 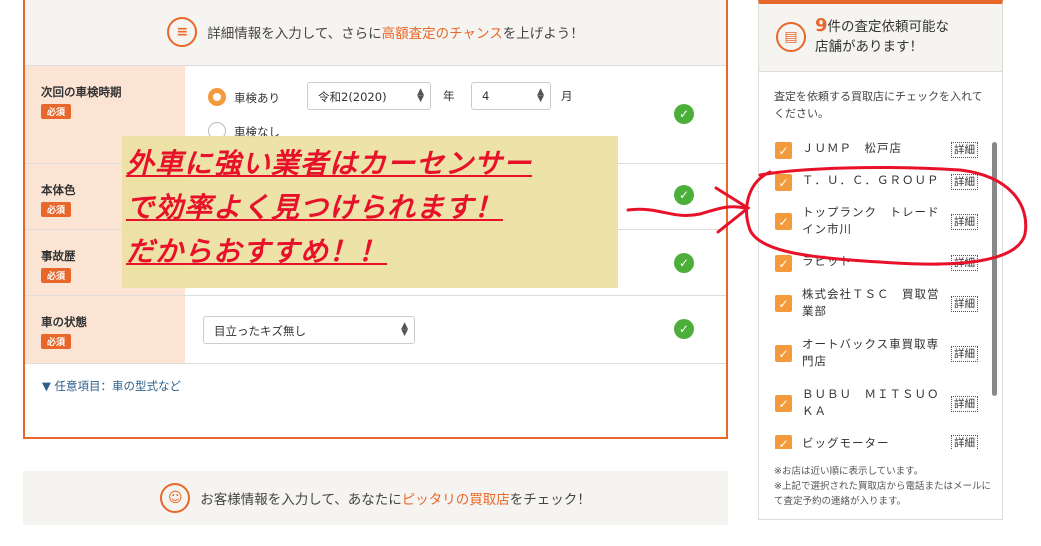 What do you see at coordinates (994, 269) in the screenshot?
I see `shop-list-scrollbar` at bounding box center [994, 269].